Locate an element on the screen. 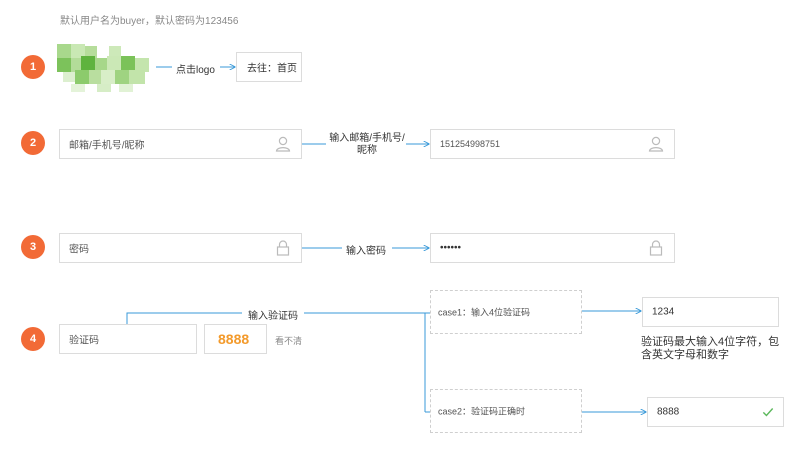 The image size is (800, 451). step-badge-3: 3 is located at coordinates (33, 247).